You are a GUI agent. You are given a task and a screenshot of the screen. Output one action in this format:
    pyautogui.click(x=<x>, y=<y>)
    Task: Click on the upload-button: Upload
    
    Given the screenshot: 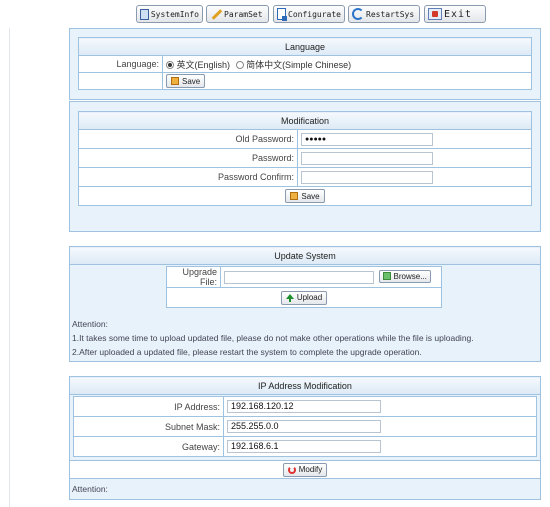 What is the action you would take?
    pyautogui.click(x=304, y=297)
    